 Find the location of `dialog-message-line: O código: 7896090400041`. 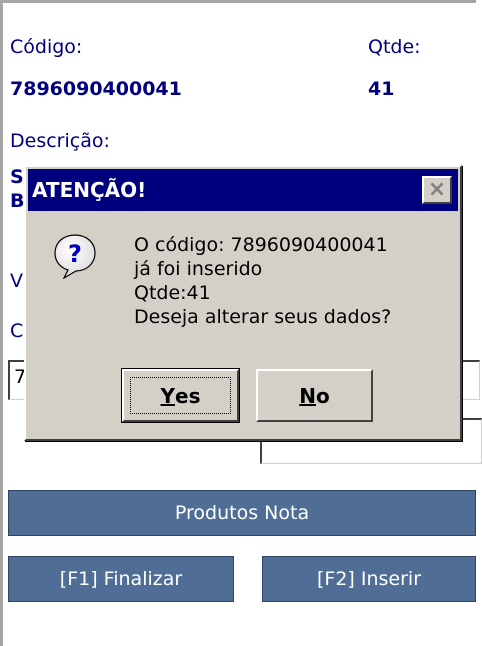

dialog-message-line: O código: 7896090400041 is located at coordinates (261, 245).